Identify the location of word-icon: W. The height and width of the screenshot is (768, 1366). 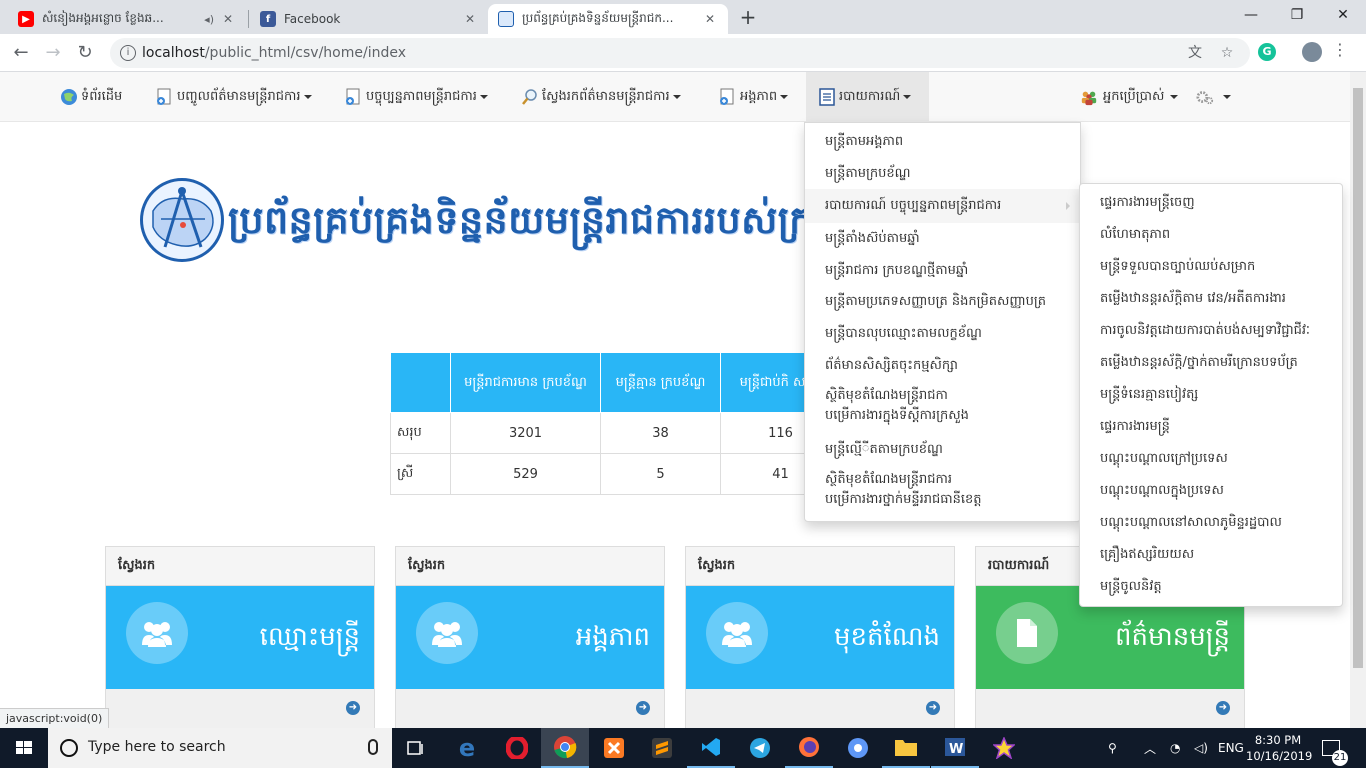
(955, 748).